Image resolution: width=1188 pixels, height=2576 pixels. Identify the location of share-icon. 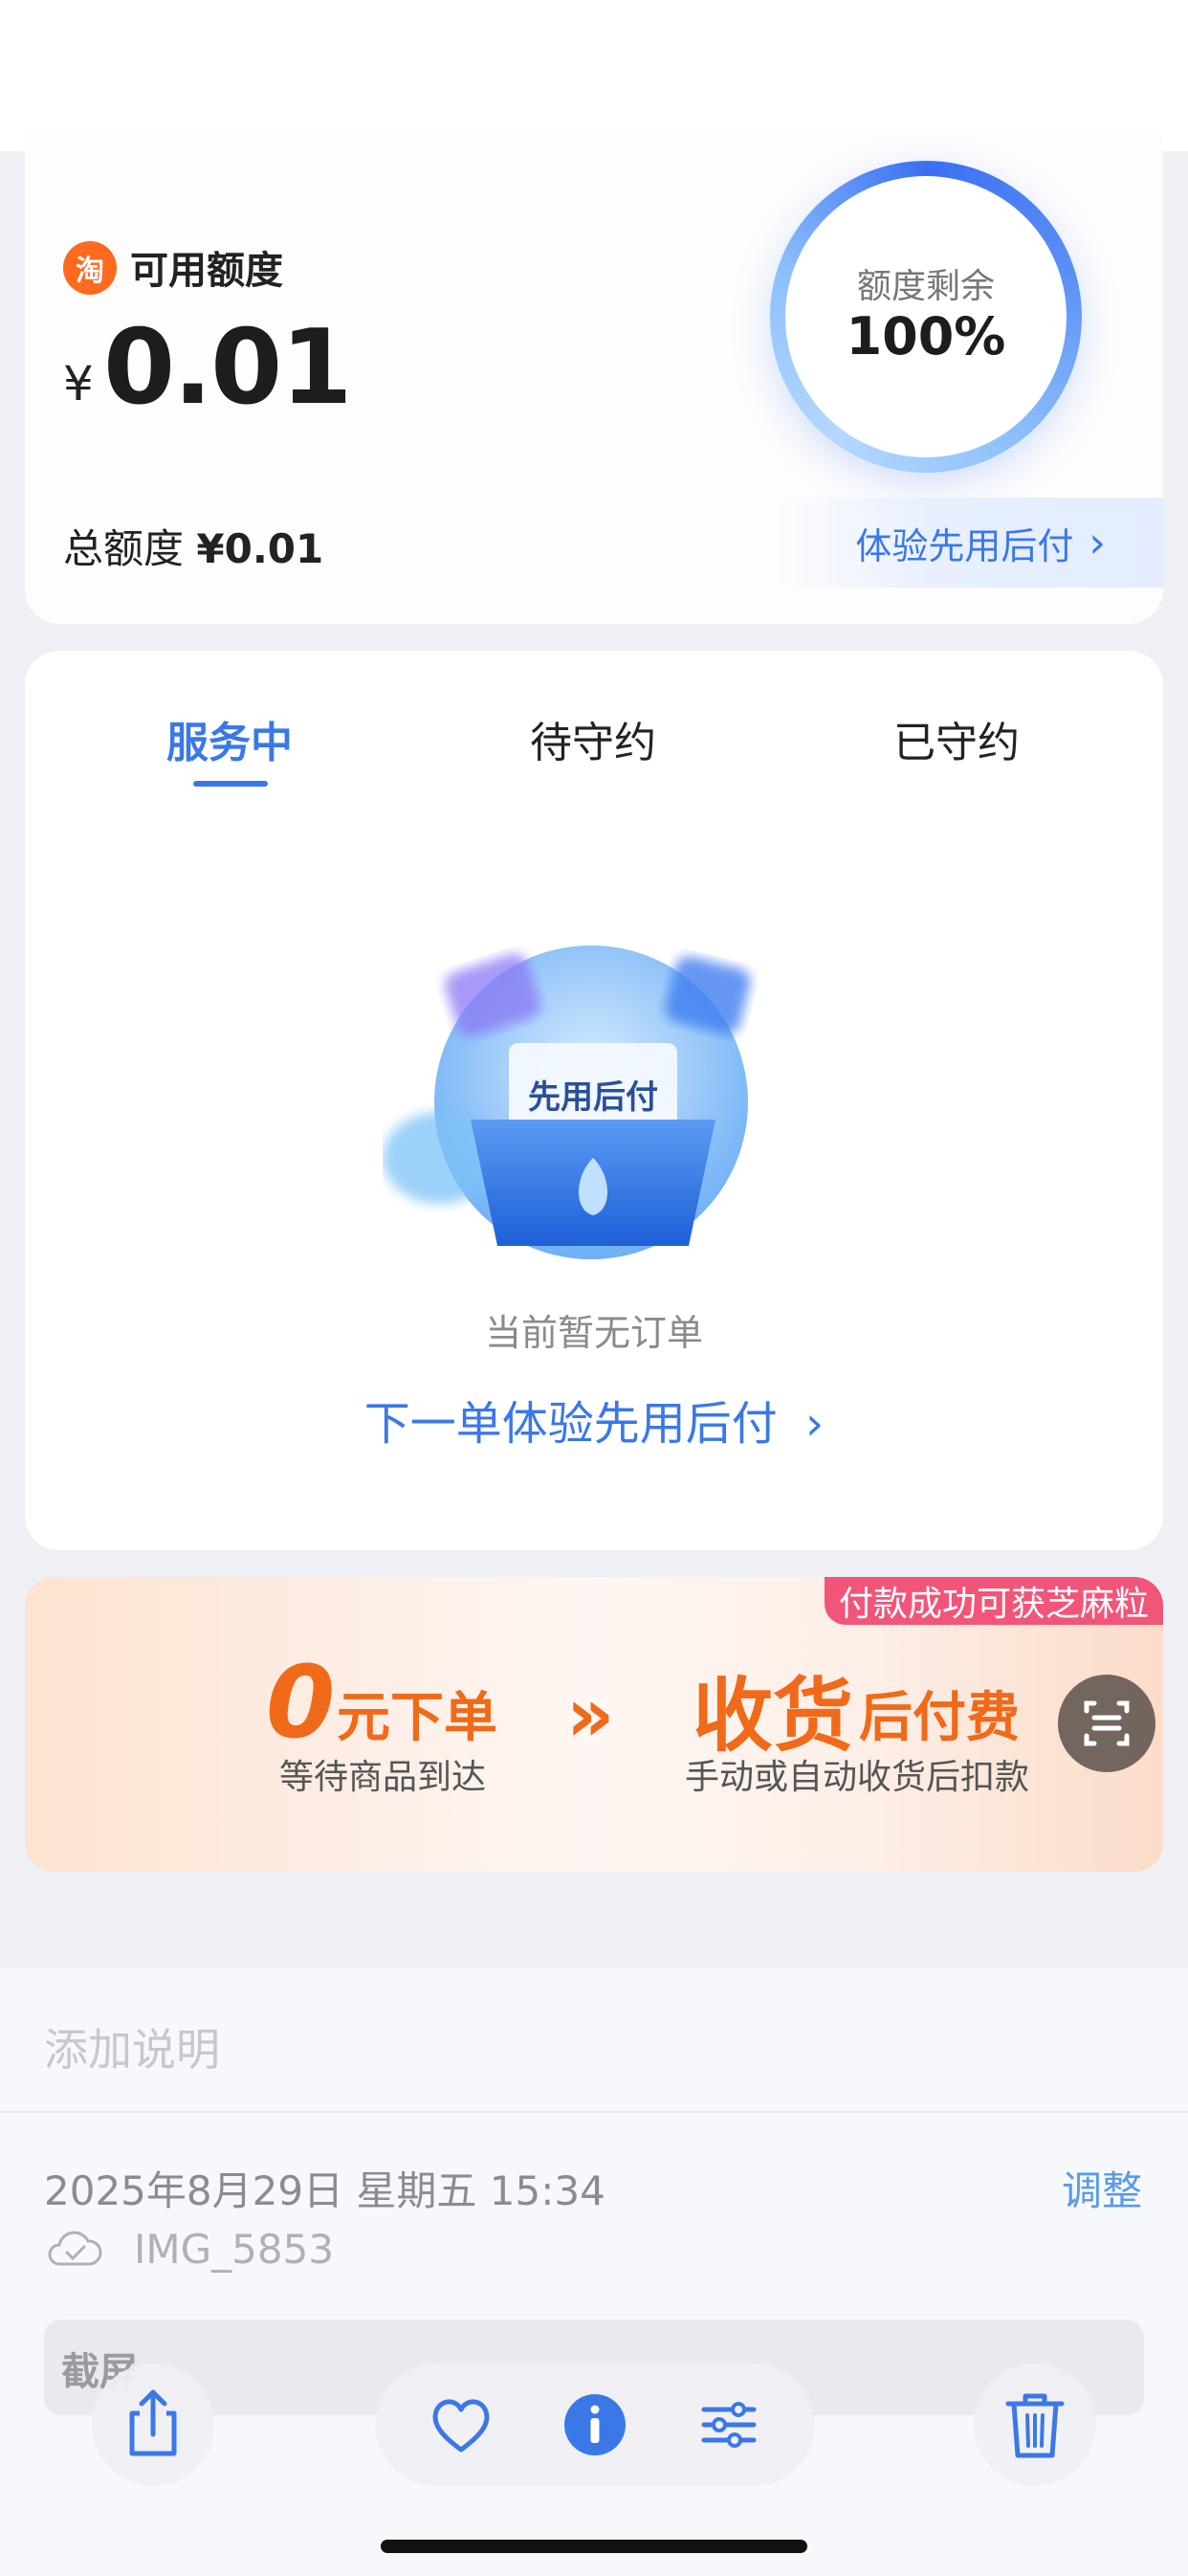
(153, 2422).